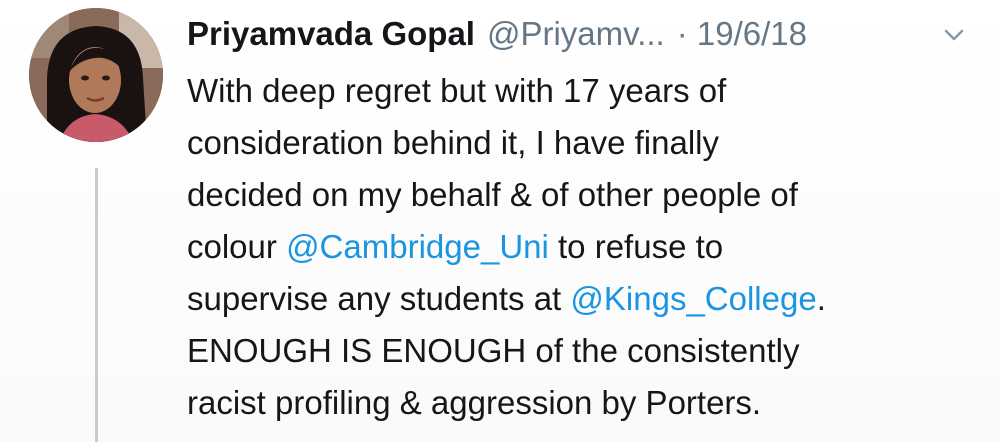 This screenshot has width=1000, height=442. I want to click on text-segment: to refuse to, so click(636, 246).